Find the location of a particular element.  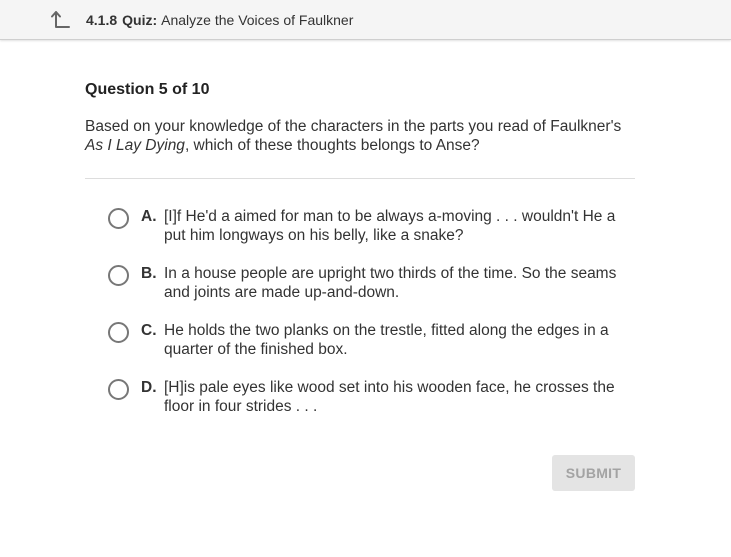

prompt-book-title: As I Lay Dying is located at coordinates (135, 145).